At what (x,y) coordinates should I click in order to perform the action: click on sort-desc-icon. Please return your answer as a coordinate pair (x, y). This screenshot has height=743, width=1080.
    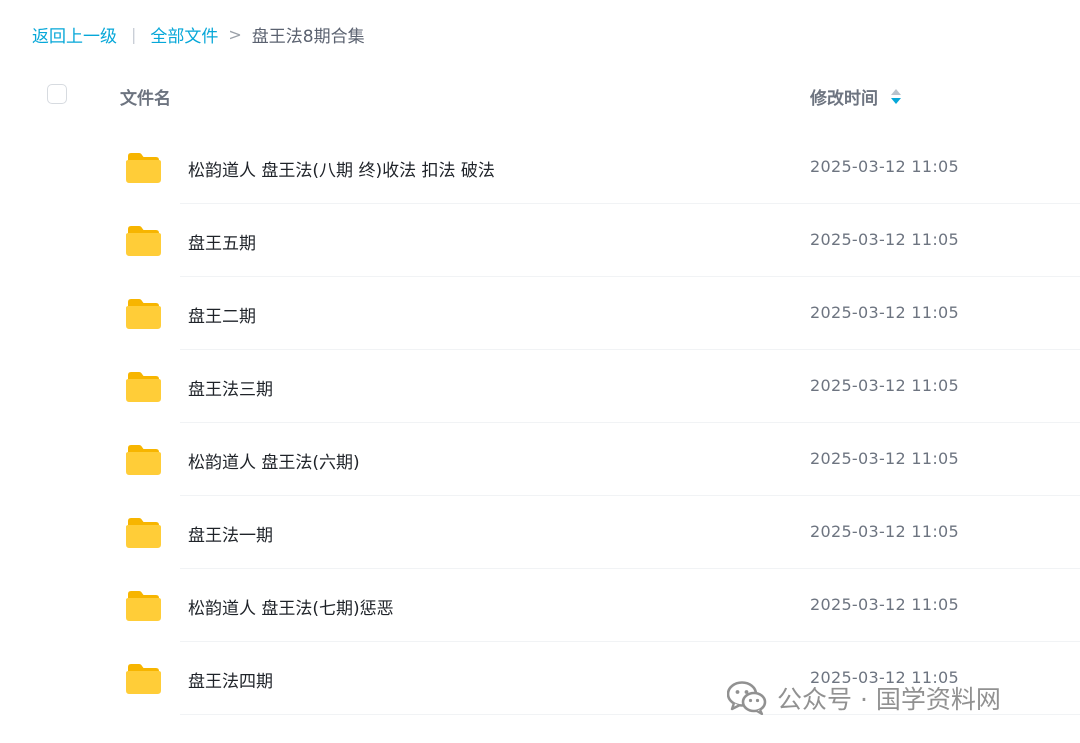
    Looking at the image, I should click on (896, 100).